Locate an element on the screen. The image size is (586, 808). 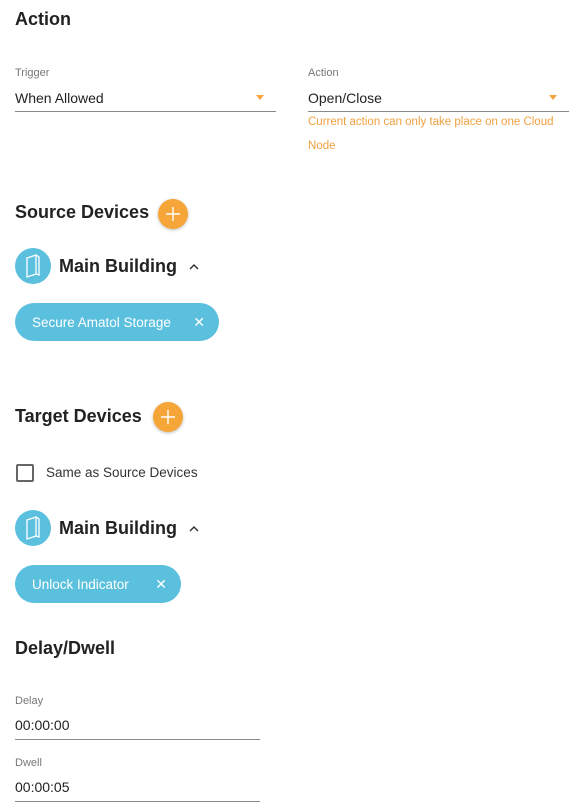
delay-label: Delay is located at coordinates (29, 701).